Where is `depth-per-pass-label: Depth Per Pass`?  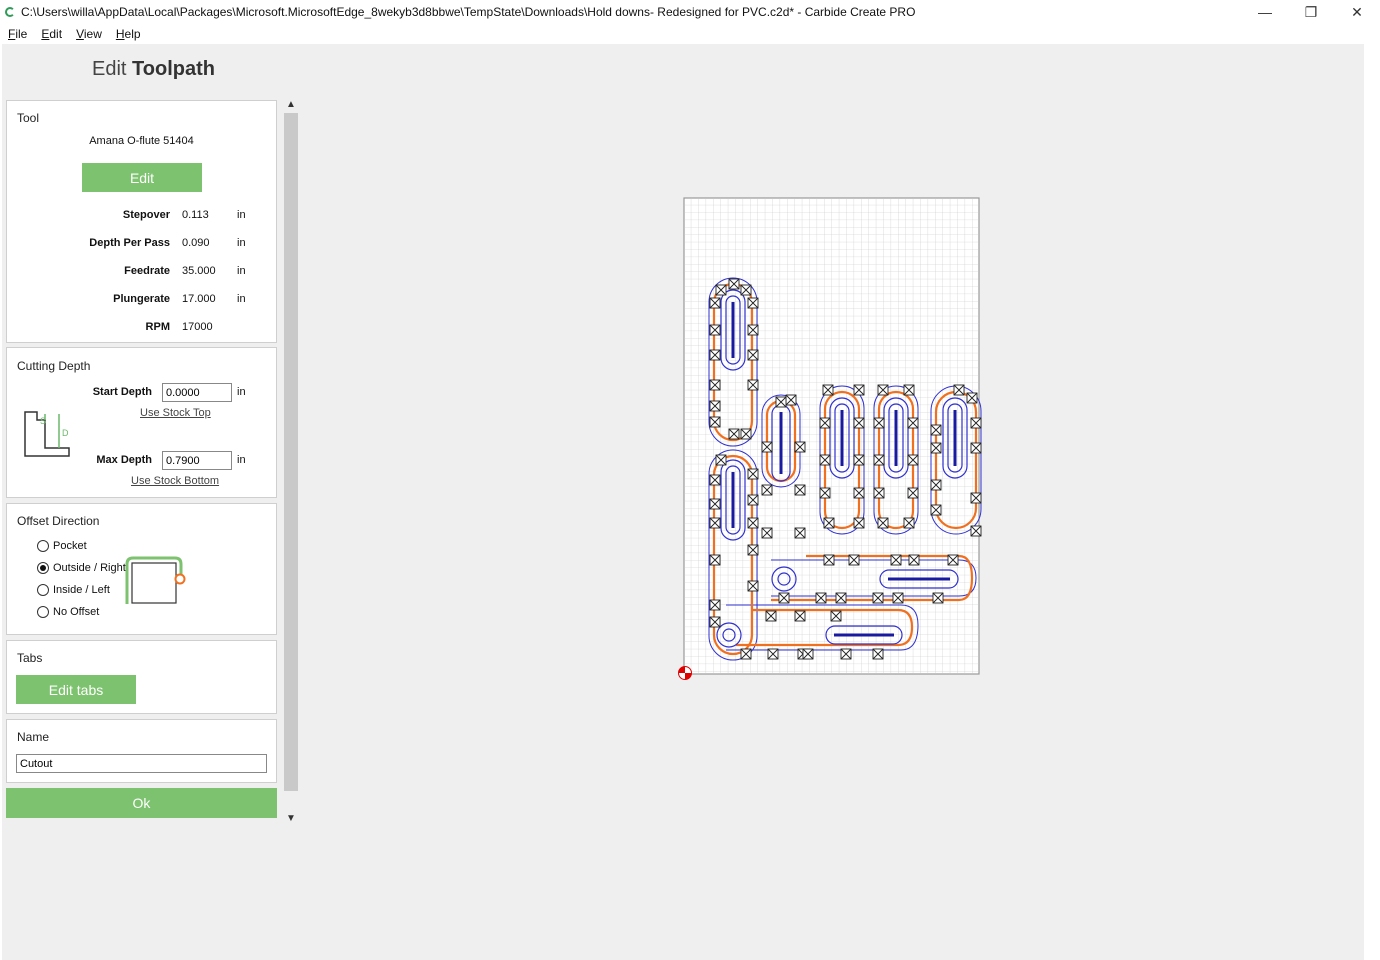 depth-per-pass-label: Depth Per Pass is located at coordinates (129, 243).